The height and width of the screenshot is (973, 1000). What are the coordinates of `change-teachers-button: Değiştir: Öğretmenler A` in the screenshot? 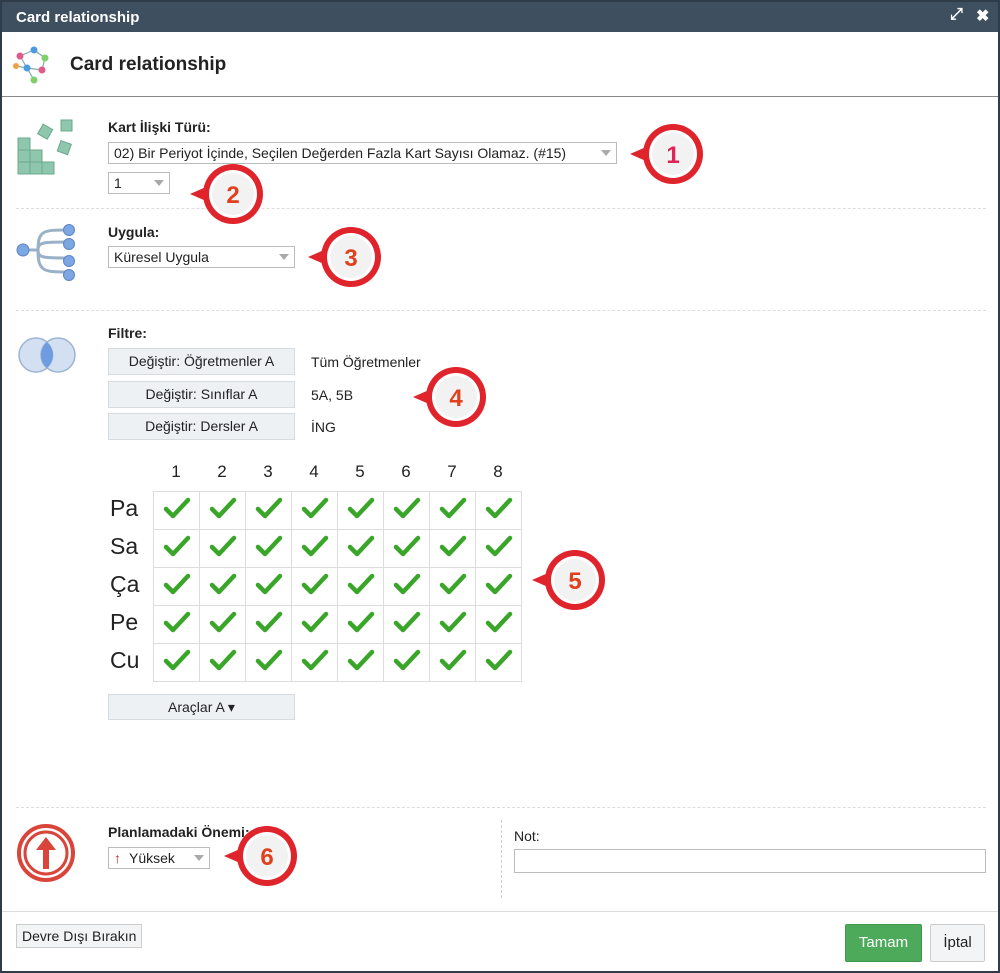 It's located at (201, 361).